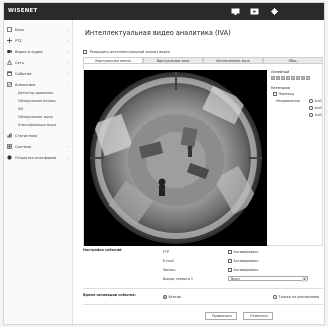 The width and height of the screenshot is (328, 327). Describe the element at coordinates (203, 288) in the screenshot. I see `divider` at that location.